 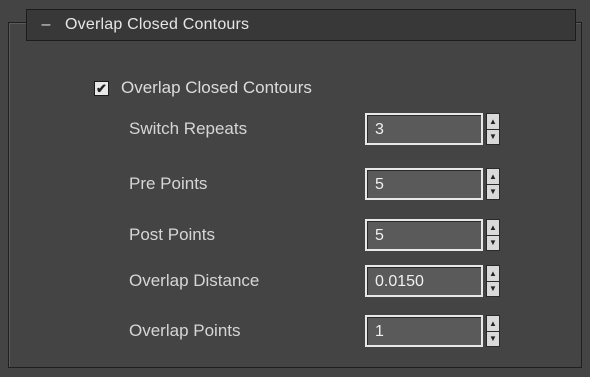 What do you see at coordinates (319, 130) in the screenshot?
I see `param-row-switch-repeats: Switch Repeats 3 ▲ ▼` at bounding box center [319, 130].